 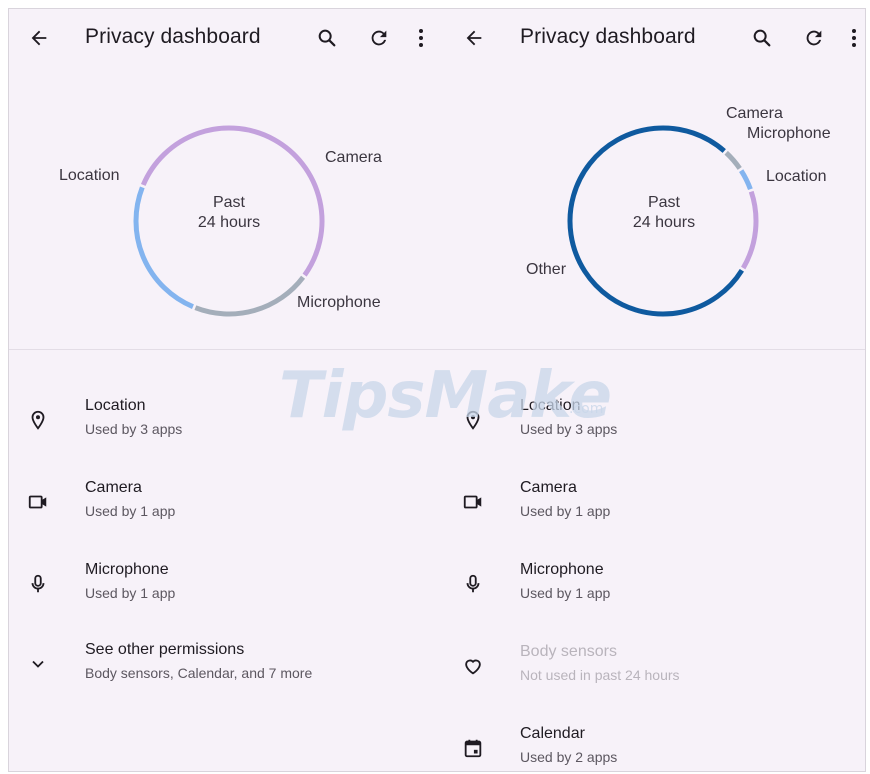 What do you see at coordinates (165, 649) in the screenshot?
I see `permission-title: See other permissions` at bounding box center [165, 649].